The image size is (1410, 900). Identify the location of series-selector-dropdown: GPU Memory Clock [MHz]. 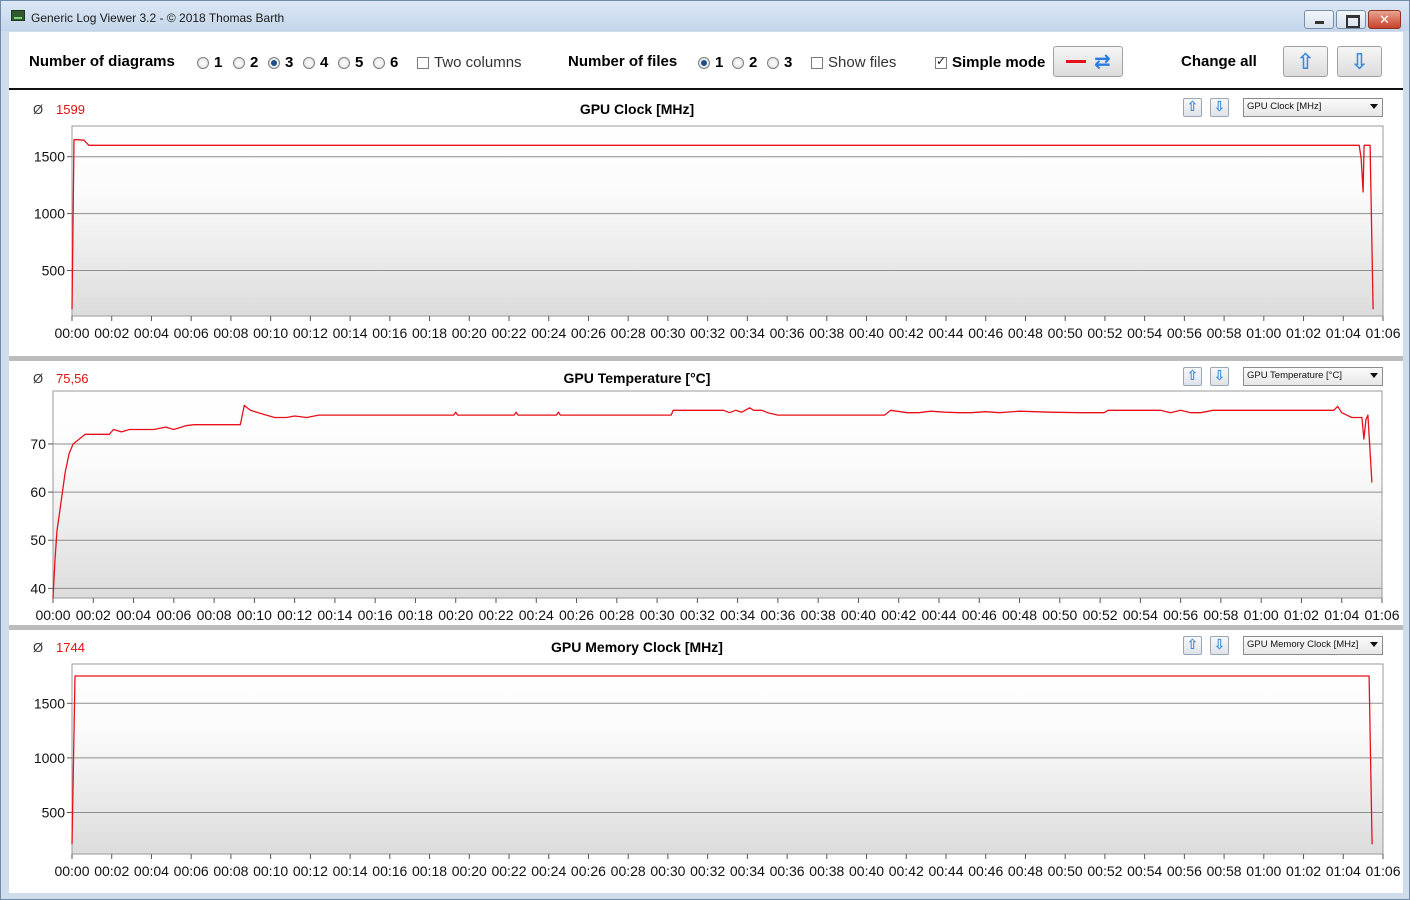
(1313, 645).